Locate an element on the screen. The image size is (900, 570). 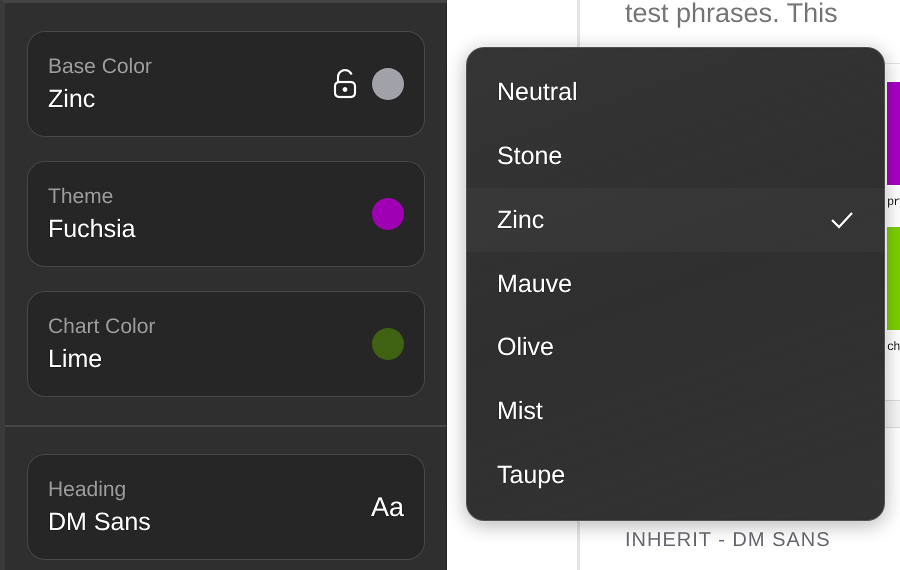
field-value: Zinc is located at coordinates (72, 99).